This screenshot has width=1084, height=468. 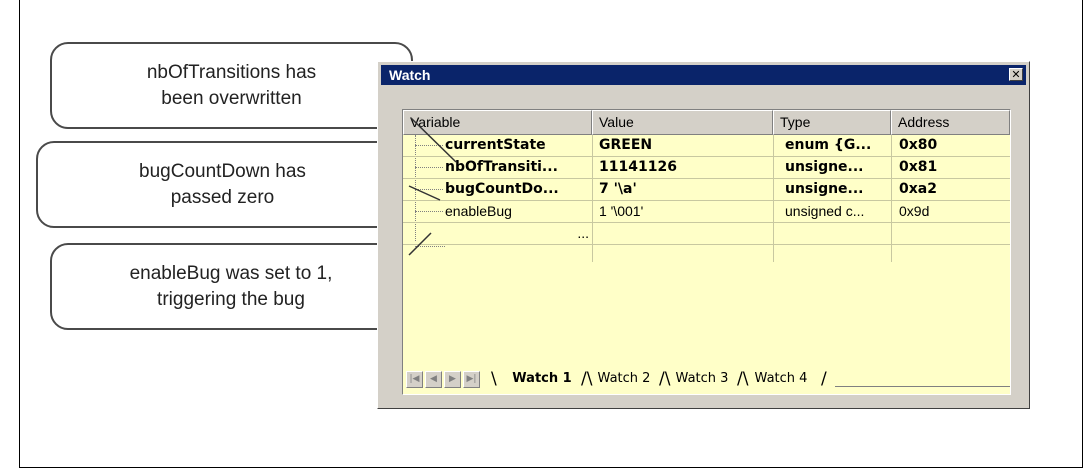 What do you see at coordinates (832, 122) in the screenshot?
I see `column-header-type: Type` at bounding box center [832, 122].